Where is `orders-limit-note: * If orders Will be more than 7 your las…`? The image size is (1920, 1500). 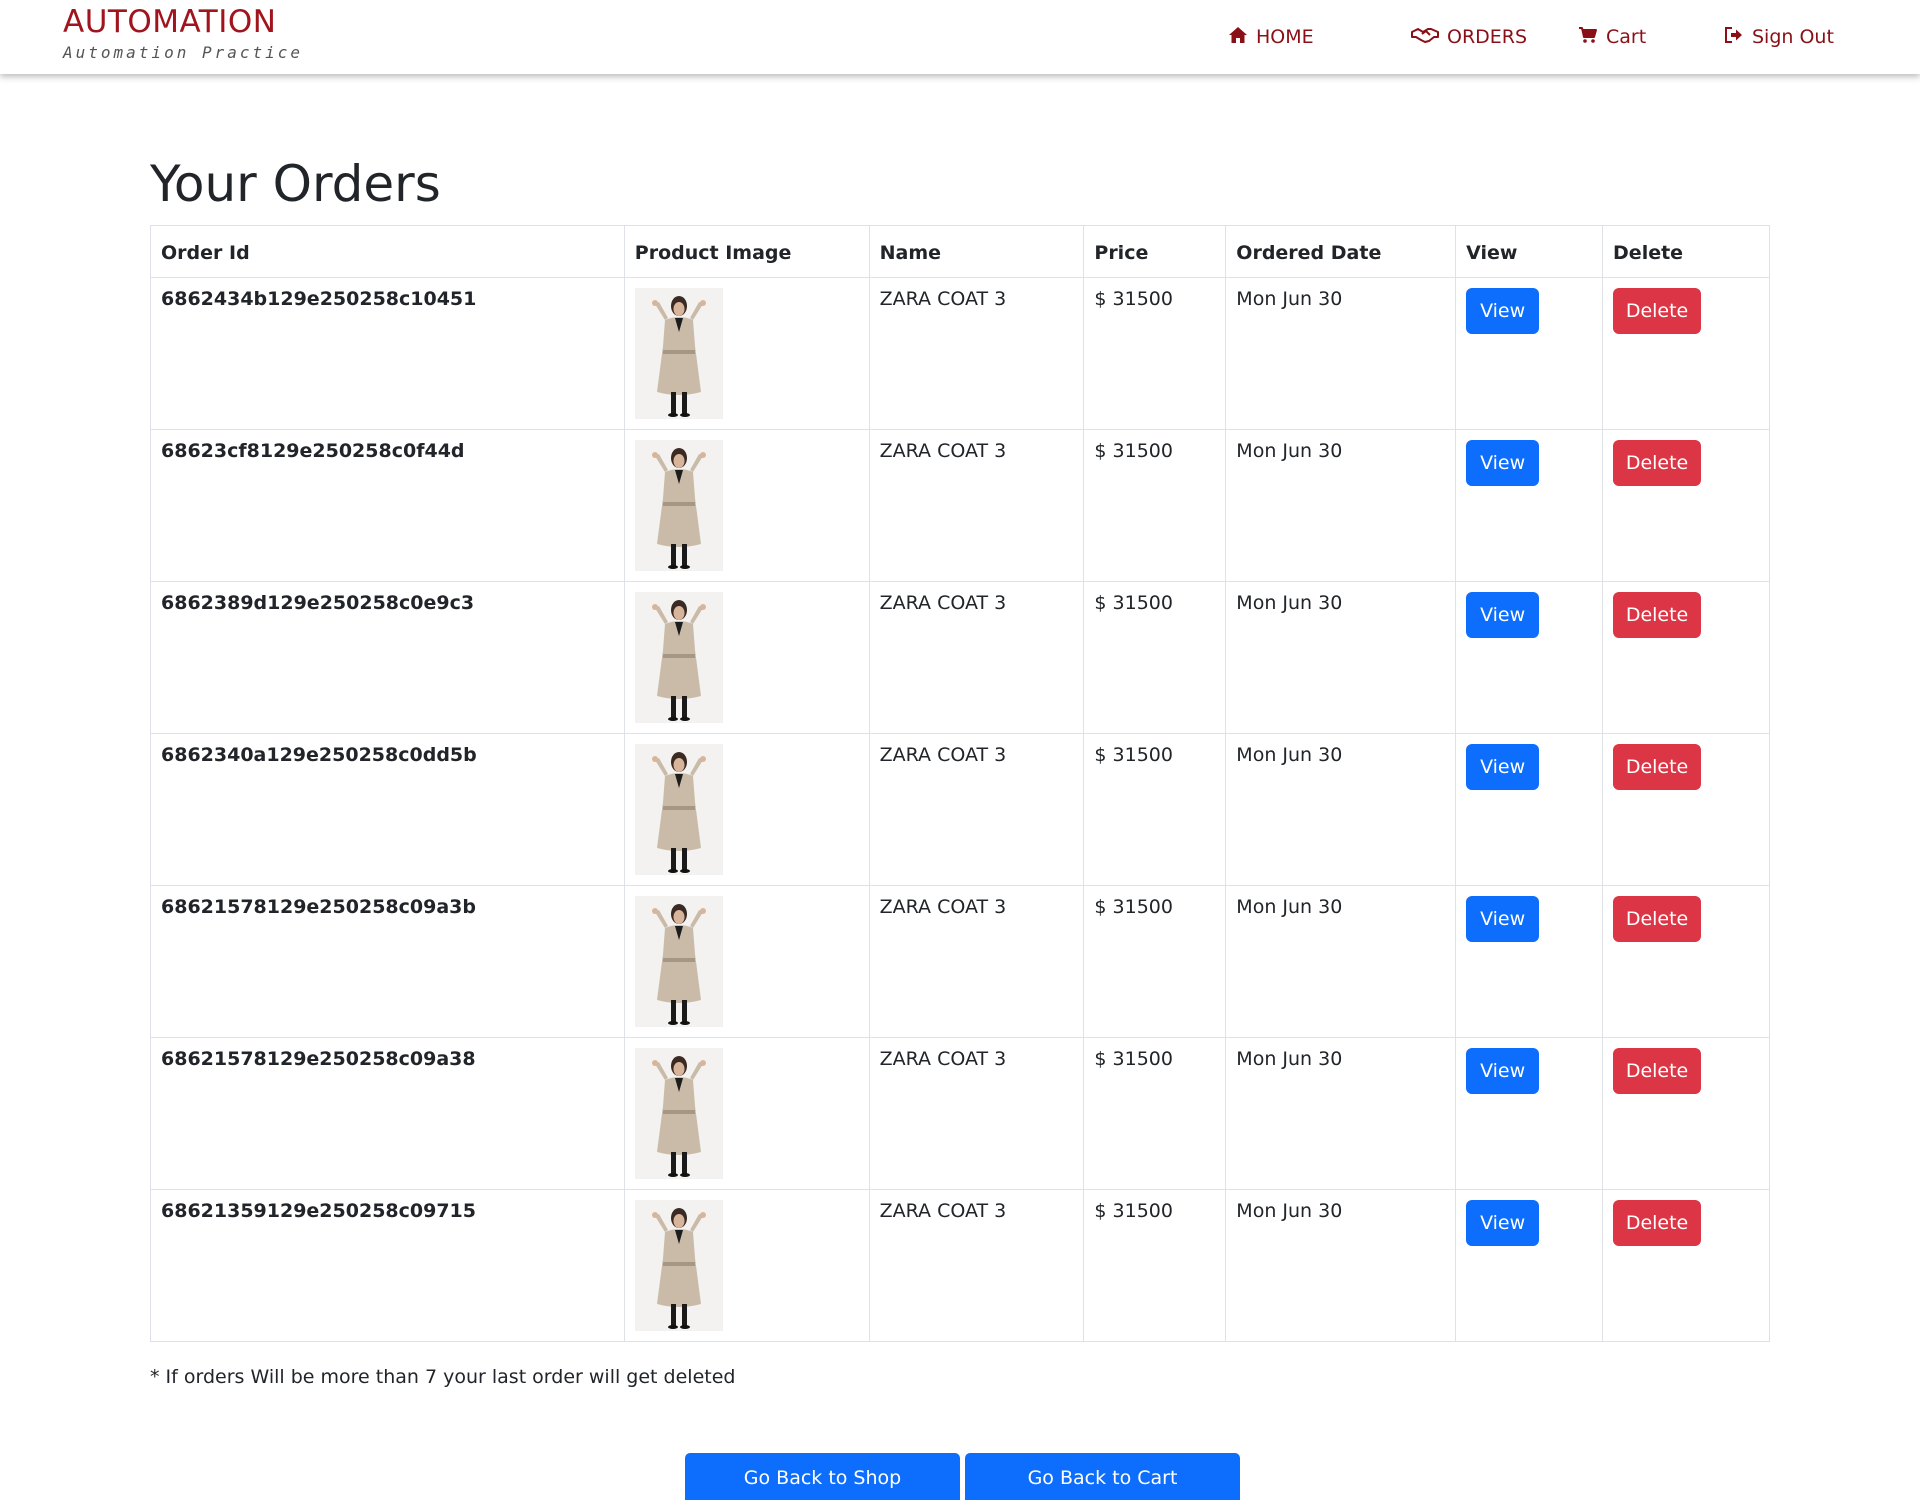
orders-limit-note: * If orders Will be more than 7 your las… is located at coordinates (443, 1377).